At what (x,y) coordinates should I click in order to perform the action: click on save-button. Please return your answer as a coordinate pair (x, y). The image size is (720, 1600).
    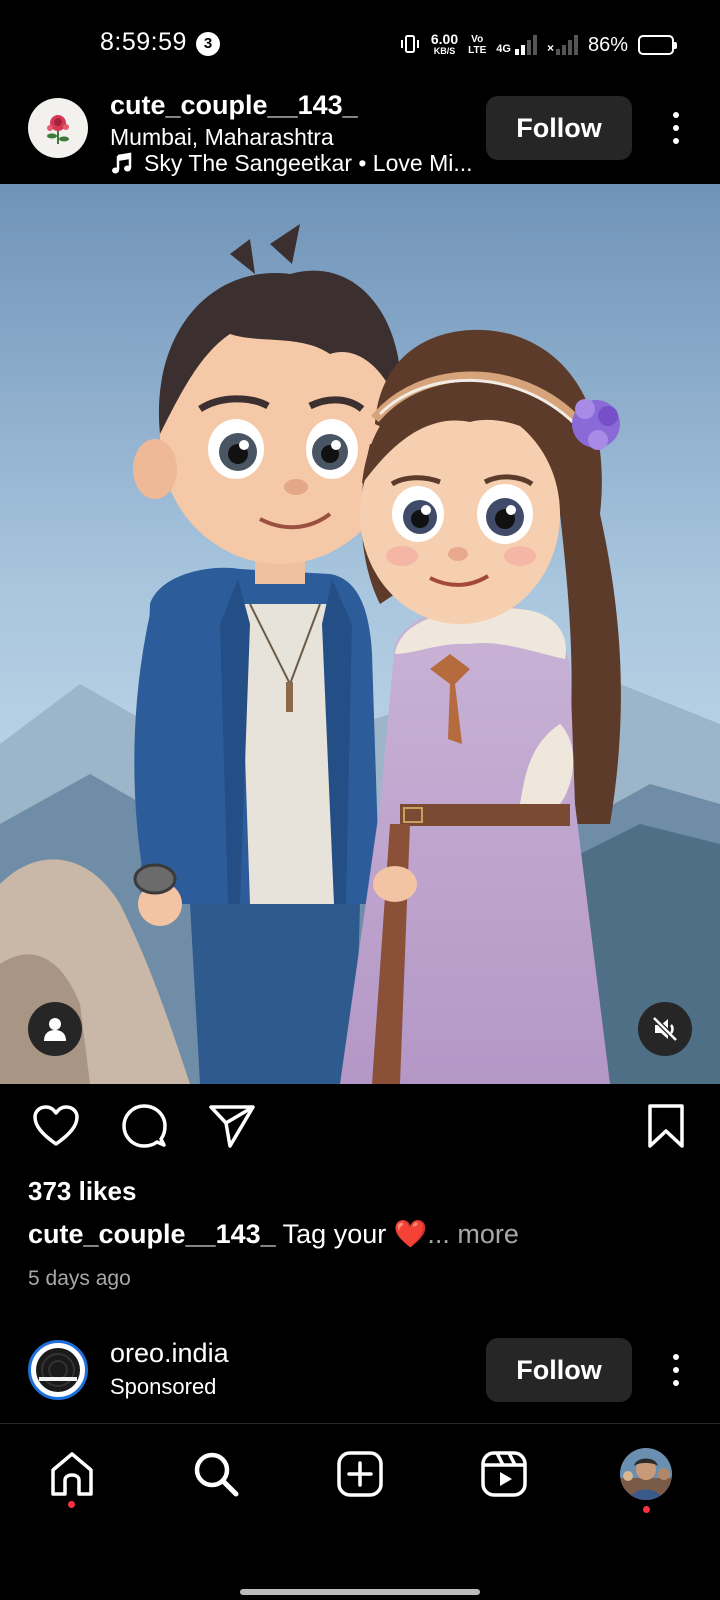
    Looking at the image, I should click on (666, 1126).